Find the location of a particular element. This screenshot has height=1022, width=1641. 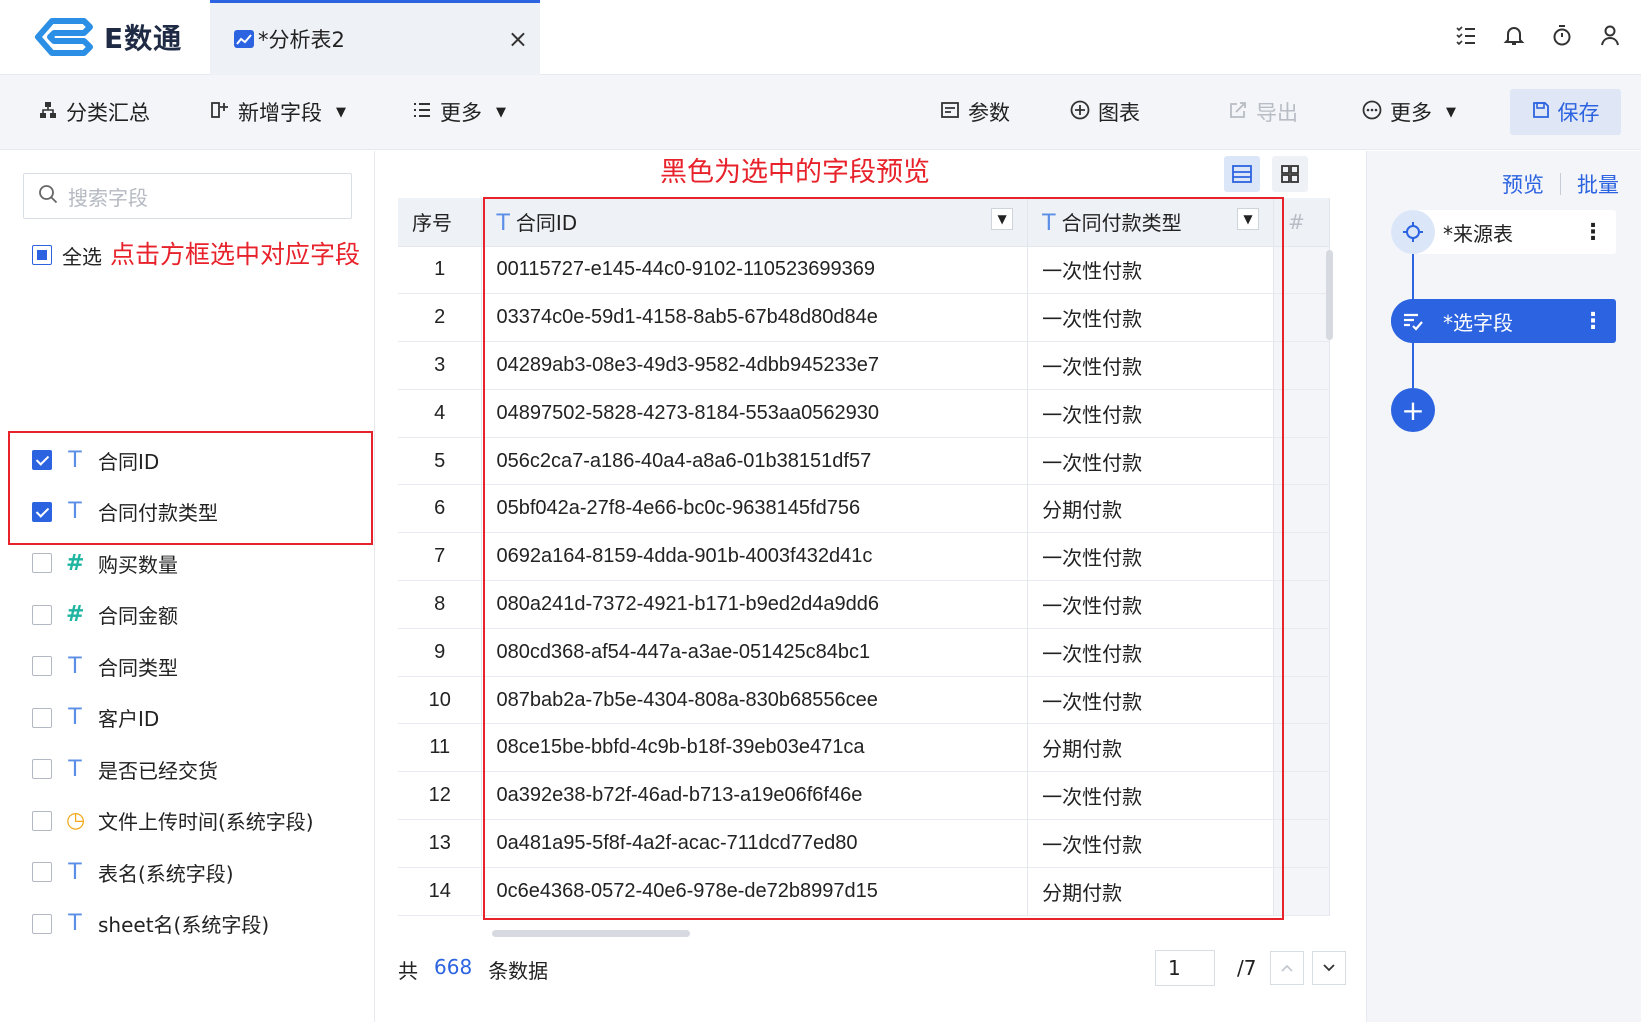

payment-type-cell: 一次性付款 is located at coordinates (1150, 365).